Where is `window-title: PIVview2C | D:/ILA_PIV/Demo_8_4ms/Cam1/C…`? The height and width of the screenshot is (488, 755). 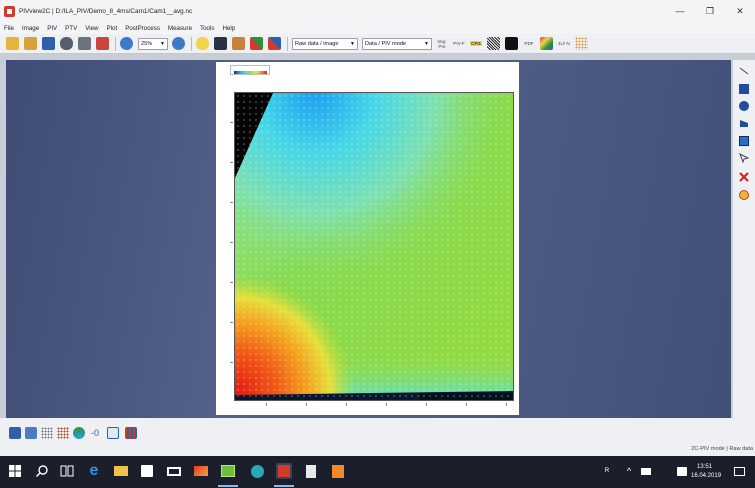
window-title: PIVview2C | D:/ILA_PIV/Demo_8_4ms/Cam1/C… is located at coordinates (106, 11).